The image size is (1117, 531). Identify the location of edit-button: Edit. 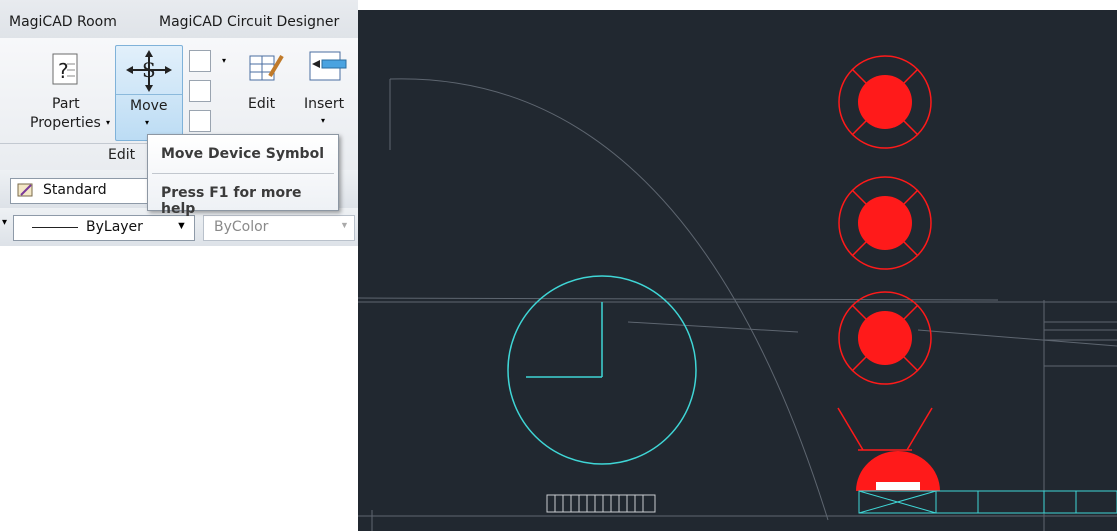
(265, 93).